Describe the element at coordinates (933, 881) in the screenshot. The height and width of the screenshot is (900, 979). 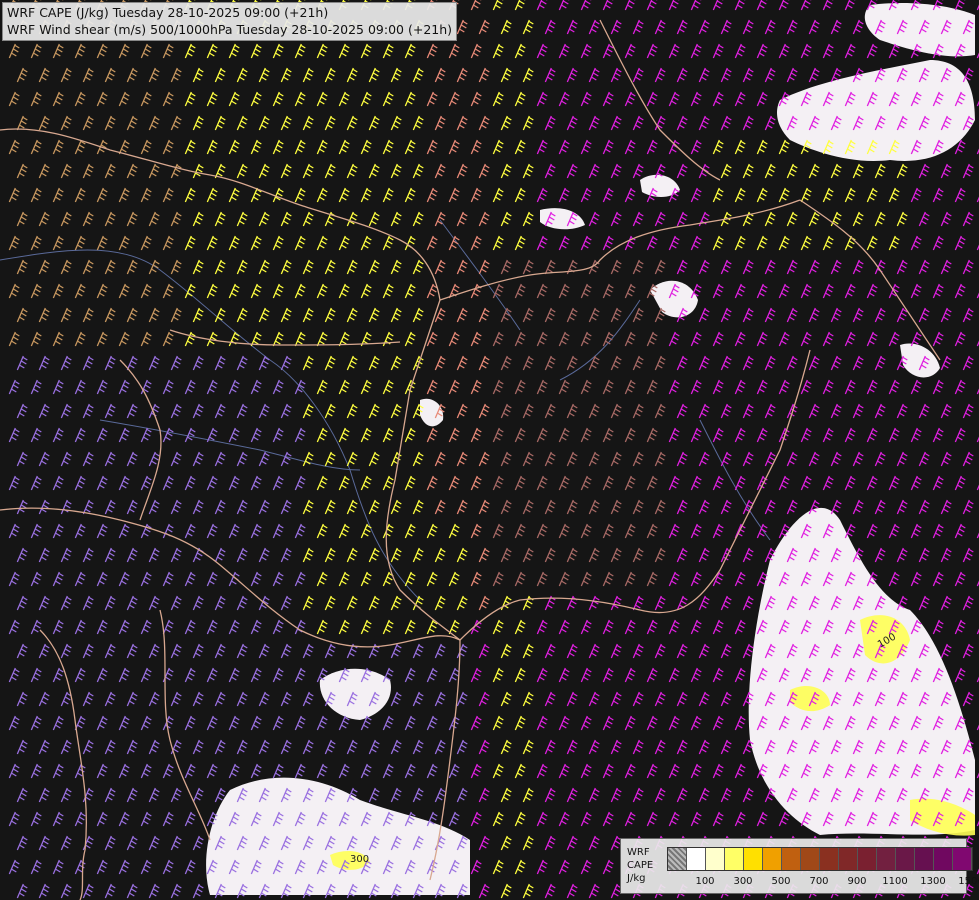
I see `legend-tick: 1300` at that location.